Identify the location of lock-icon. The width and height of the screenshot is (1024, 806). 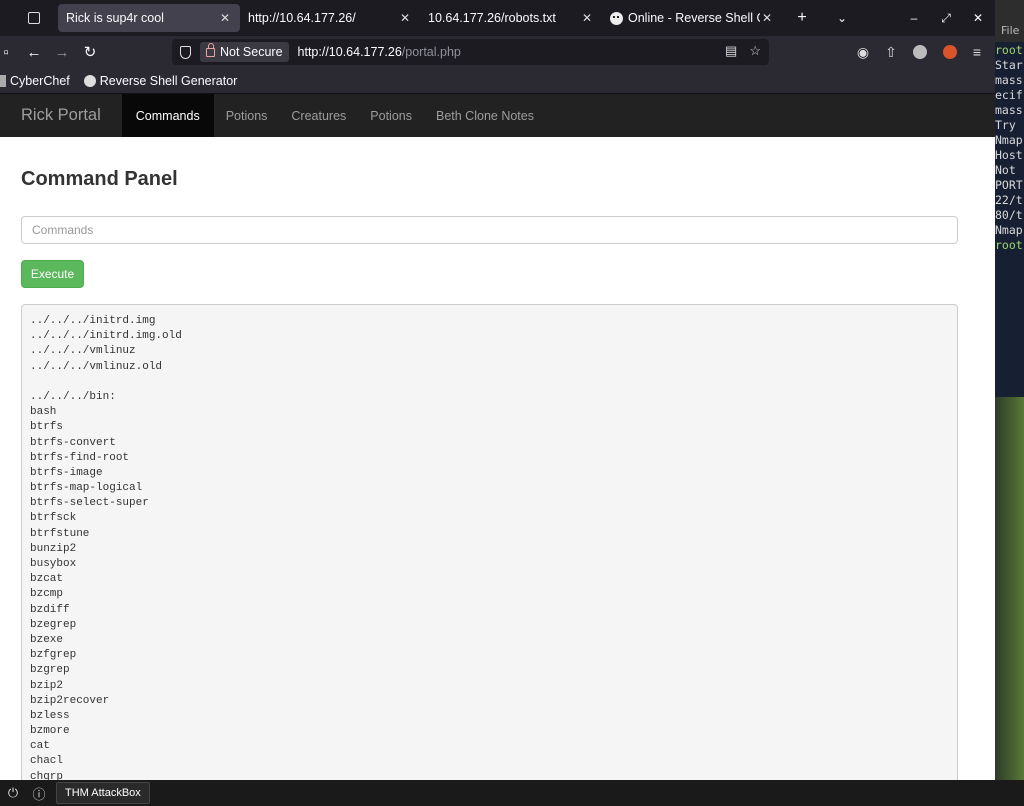
(210, 49).